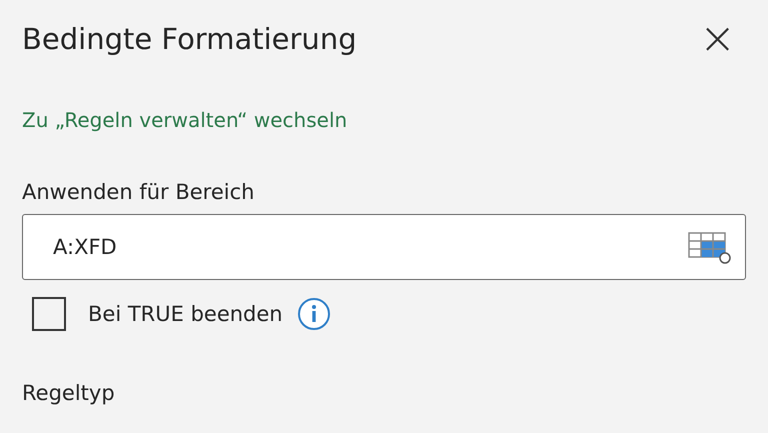 The width and height of the screenshot is (768, 433). Describe the element at coordinates (710, 247) in the screenshot. I see `range-select-icon` at that location.